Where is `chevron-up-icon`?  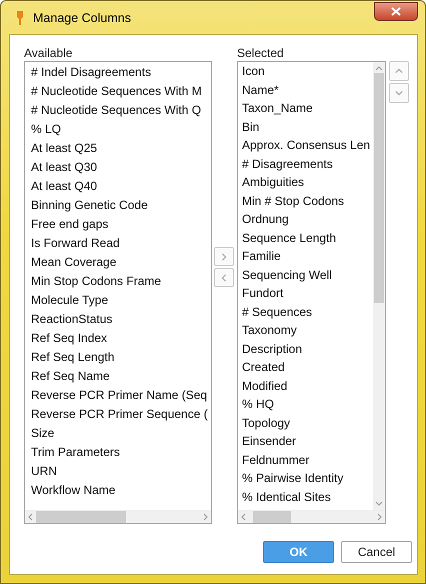
chevron-up-icon is located at coordinates (399, 71).